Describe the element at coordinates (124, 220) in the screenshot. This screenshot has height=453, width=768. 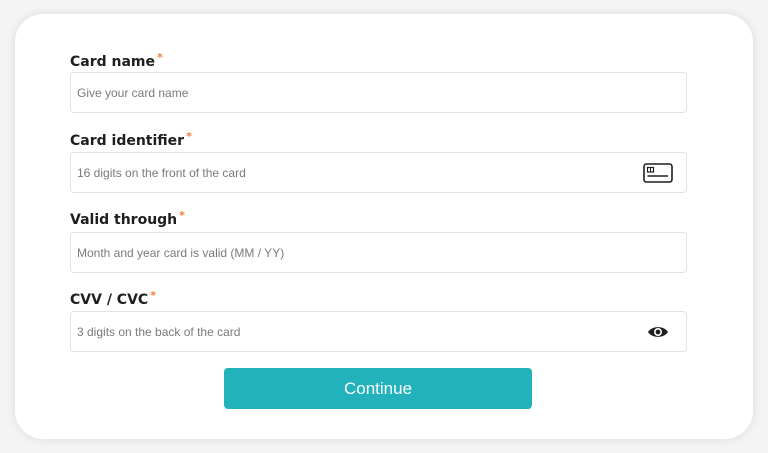
I see `valid-through-label-text: Valid through` at that location.